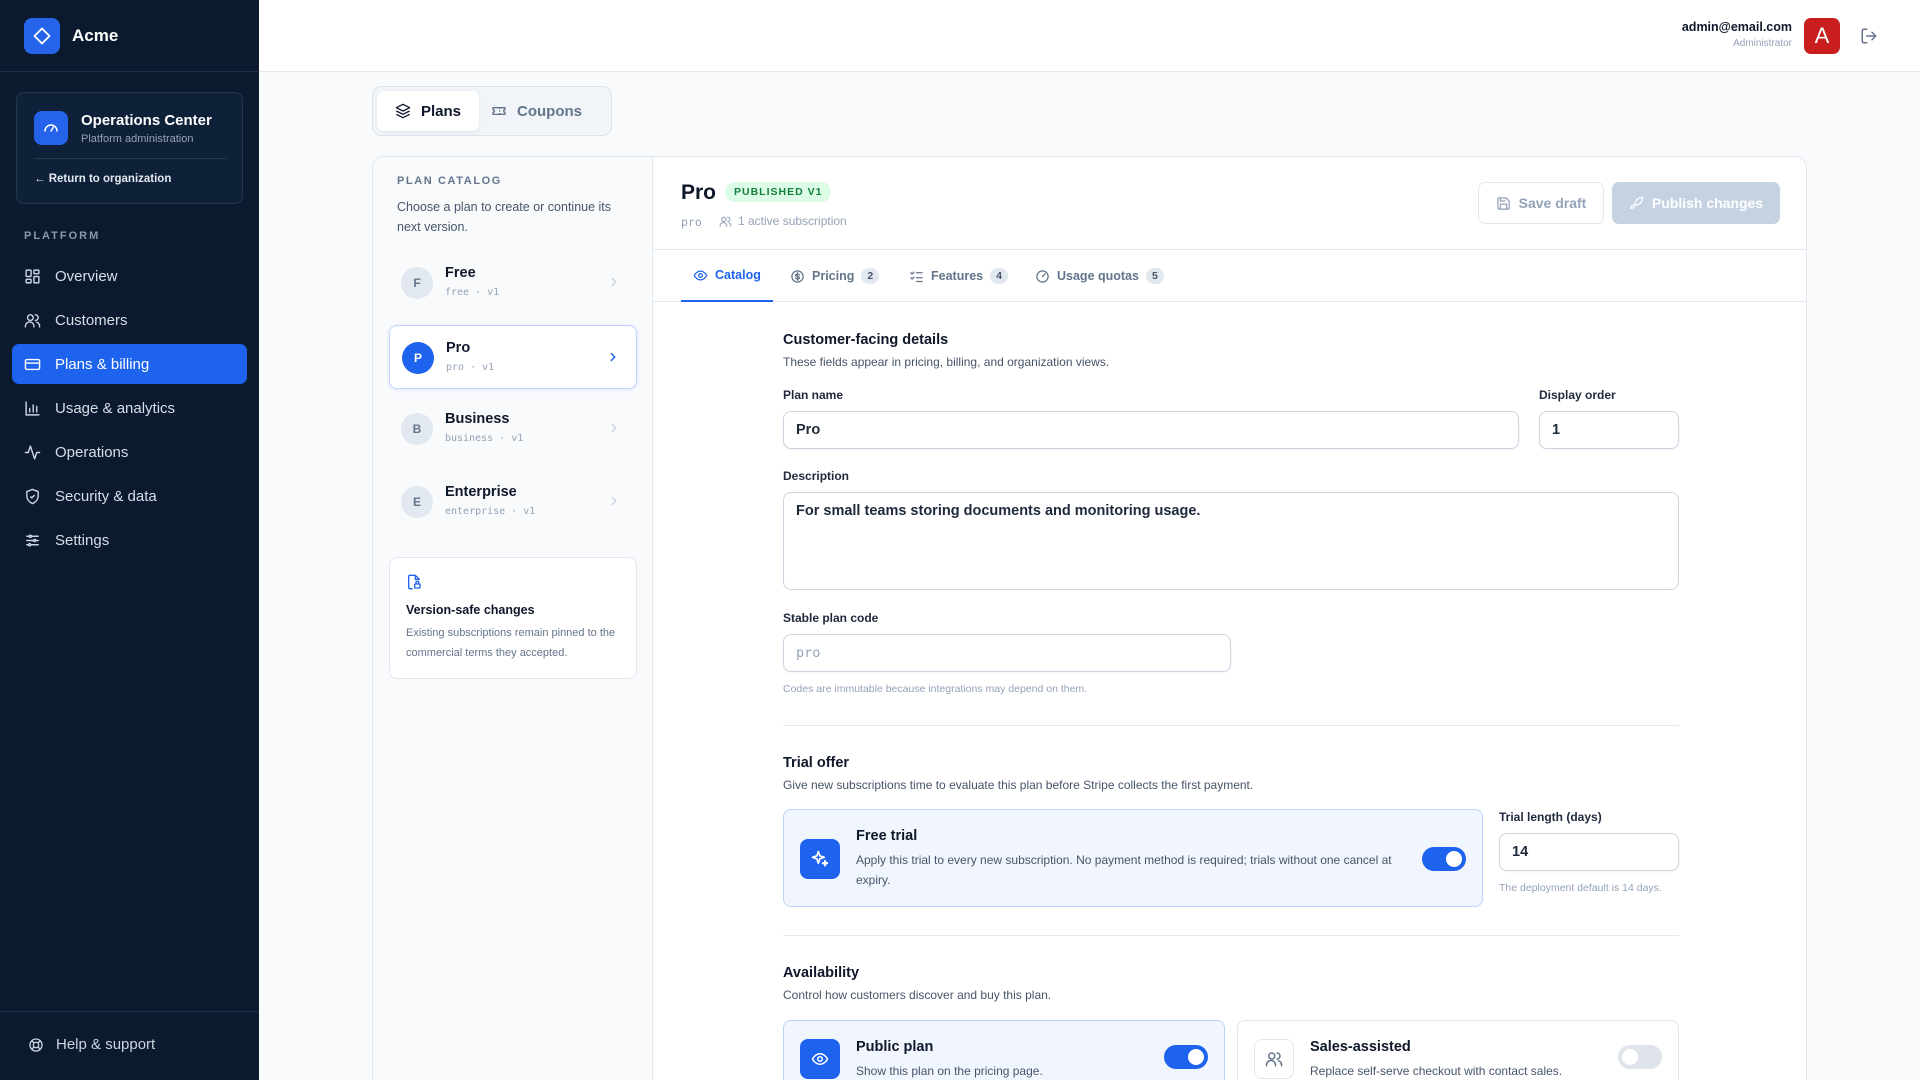  I want to click on tab-label: Pricing, so click(833, 276).